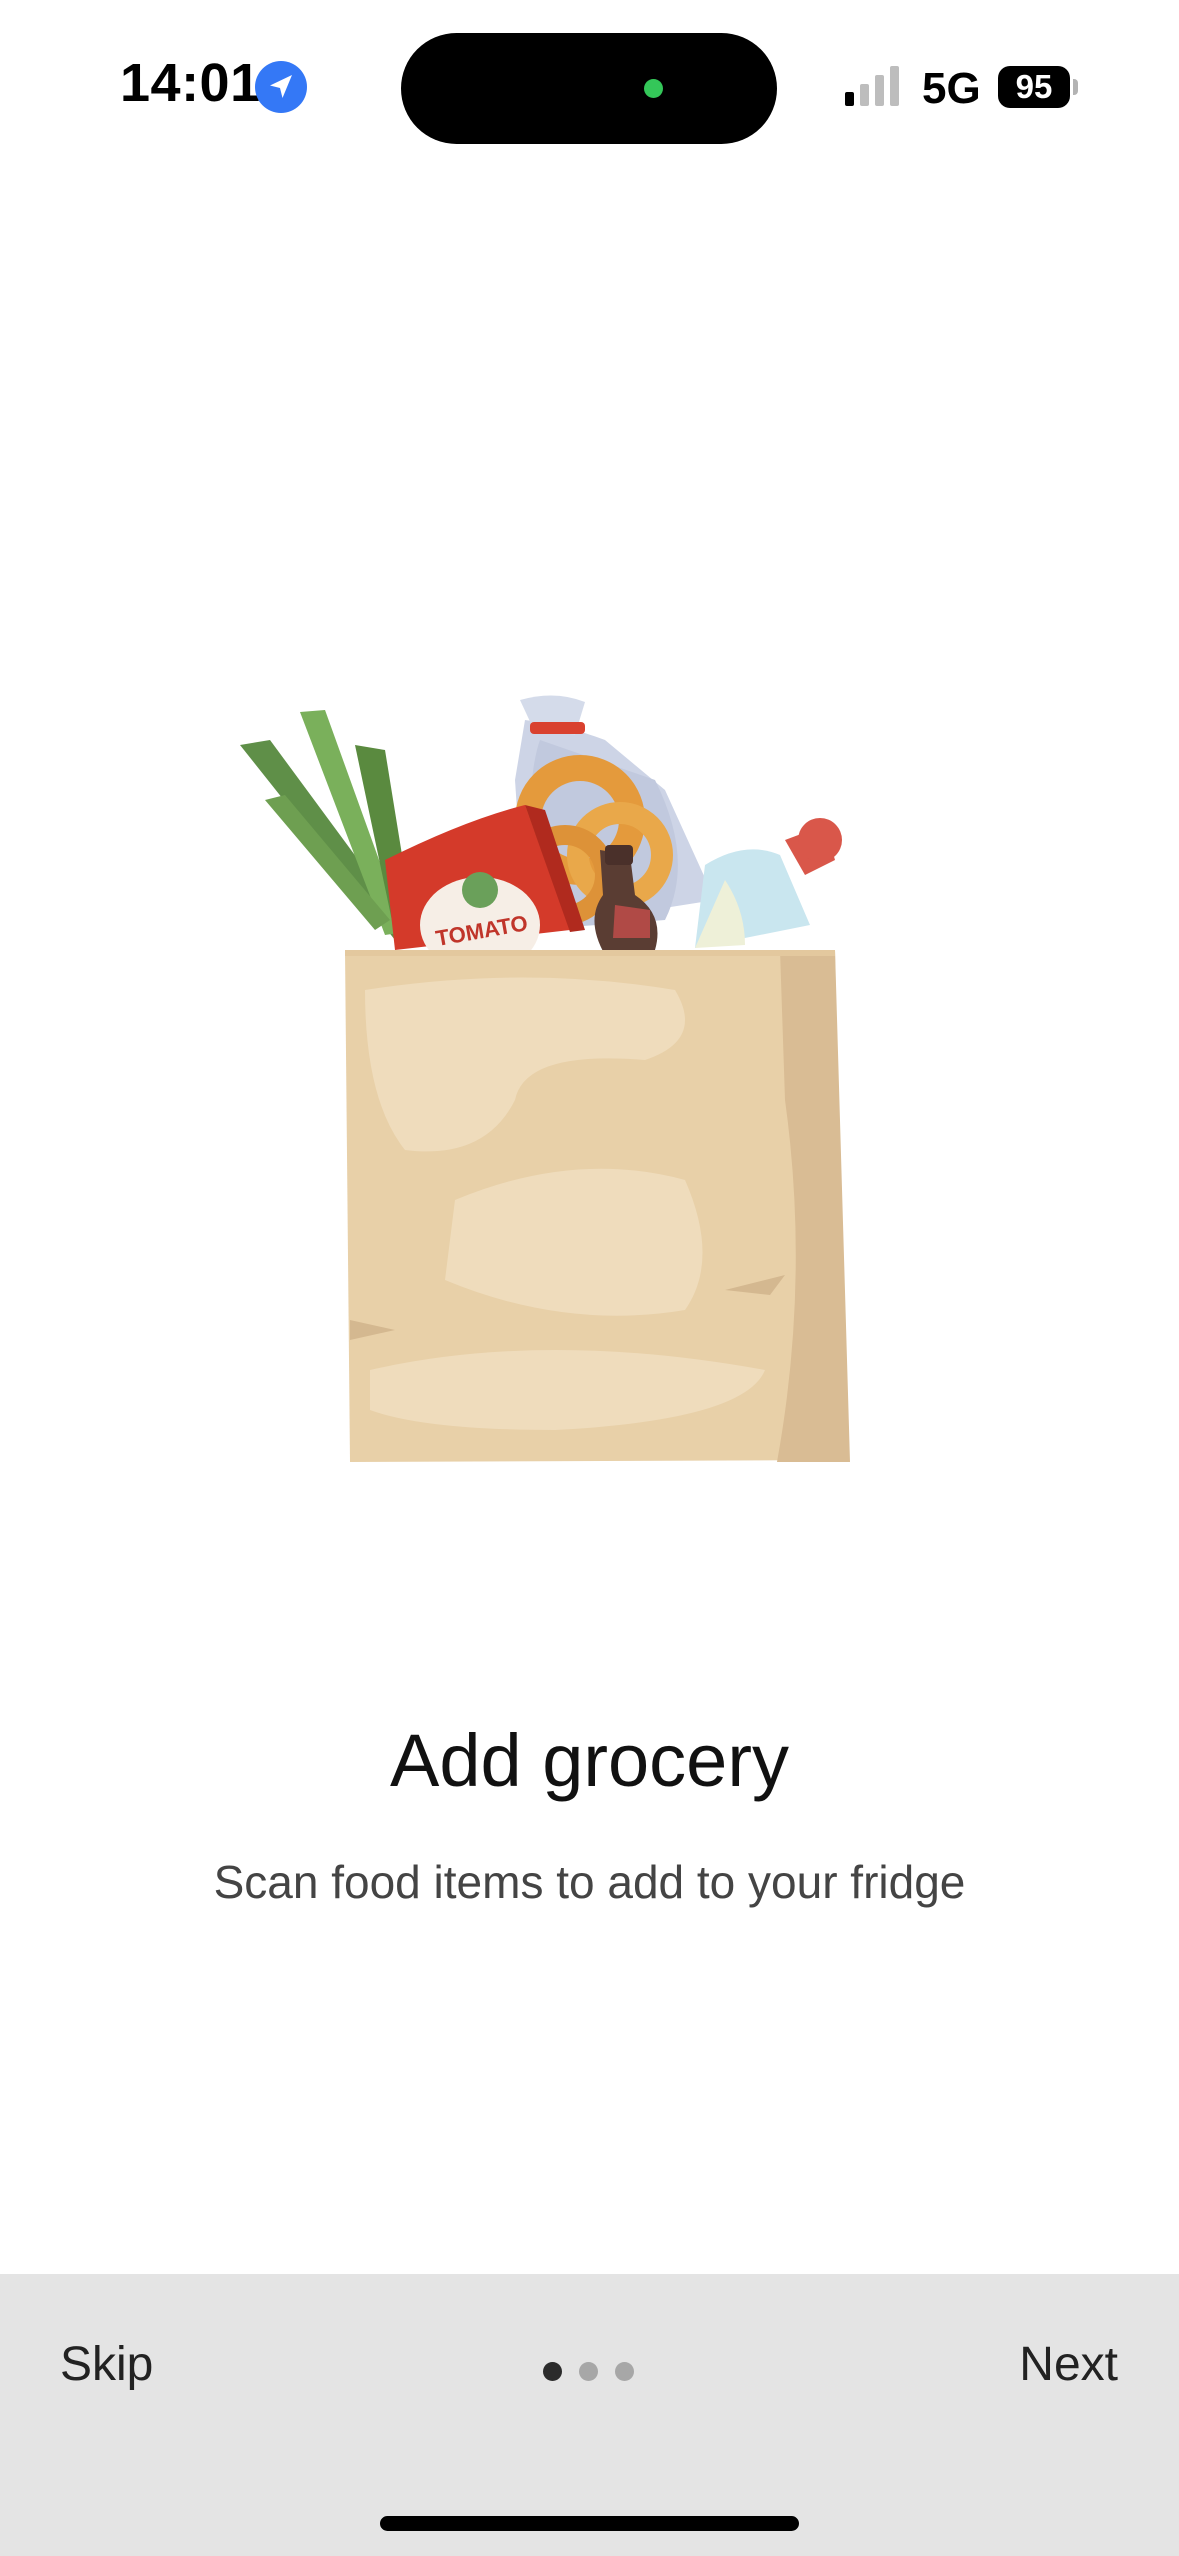 The image size is (1179, 2556). What do you see at coordinates (106, 2364) in the screenshot?
I see `skip-button: Skip` at bounding box center [106, 2364].